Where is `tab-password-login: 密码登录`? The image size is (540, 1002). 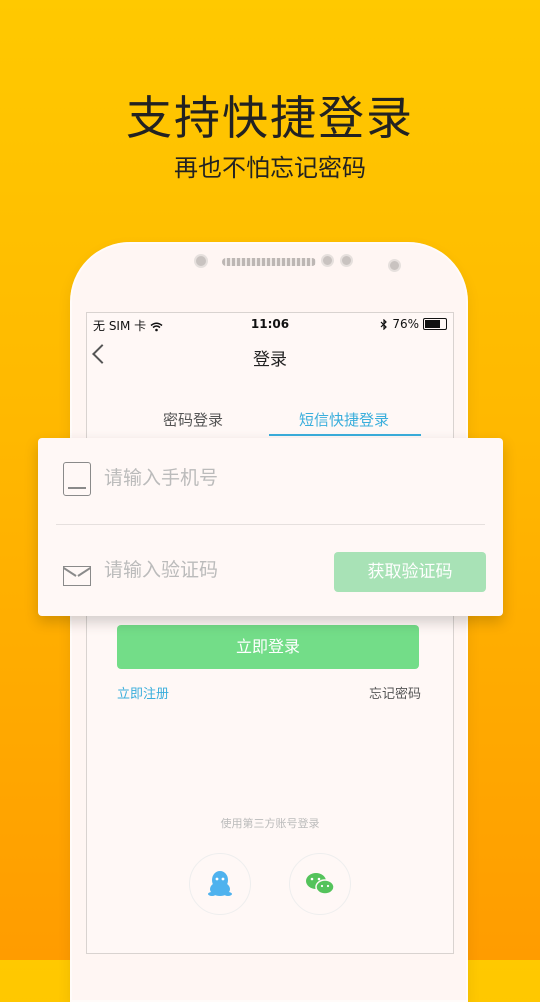
tab-password-login: 密码登录 is located at coordinates (193, 419).